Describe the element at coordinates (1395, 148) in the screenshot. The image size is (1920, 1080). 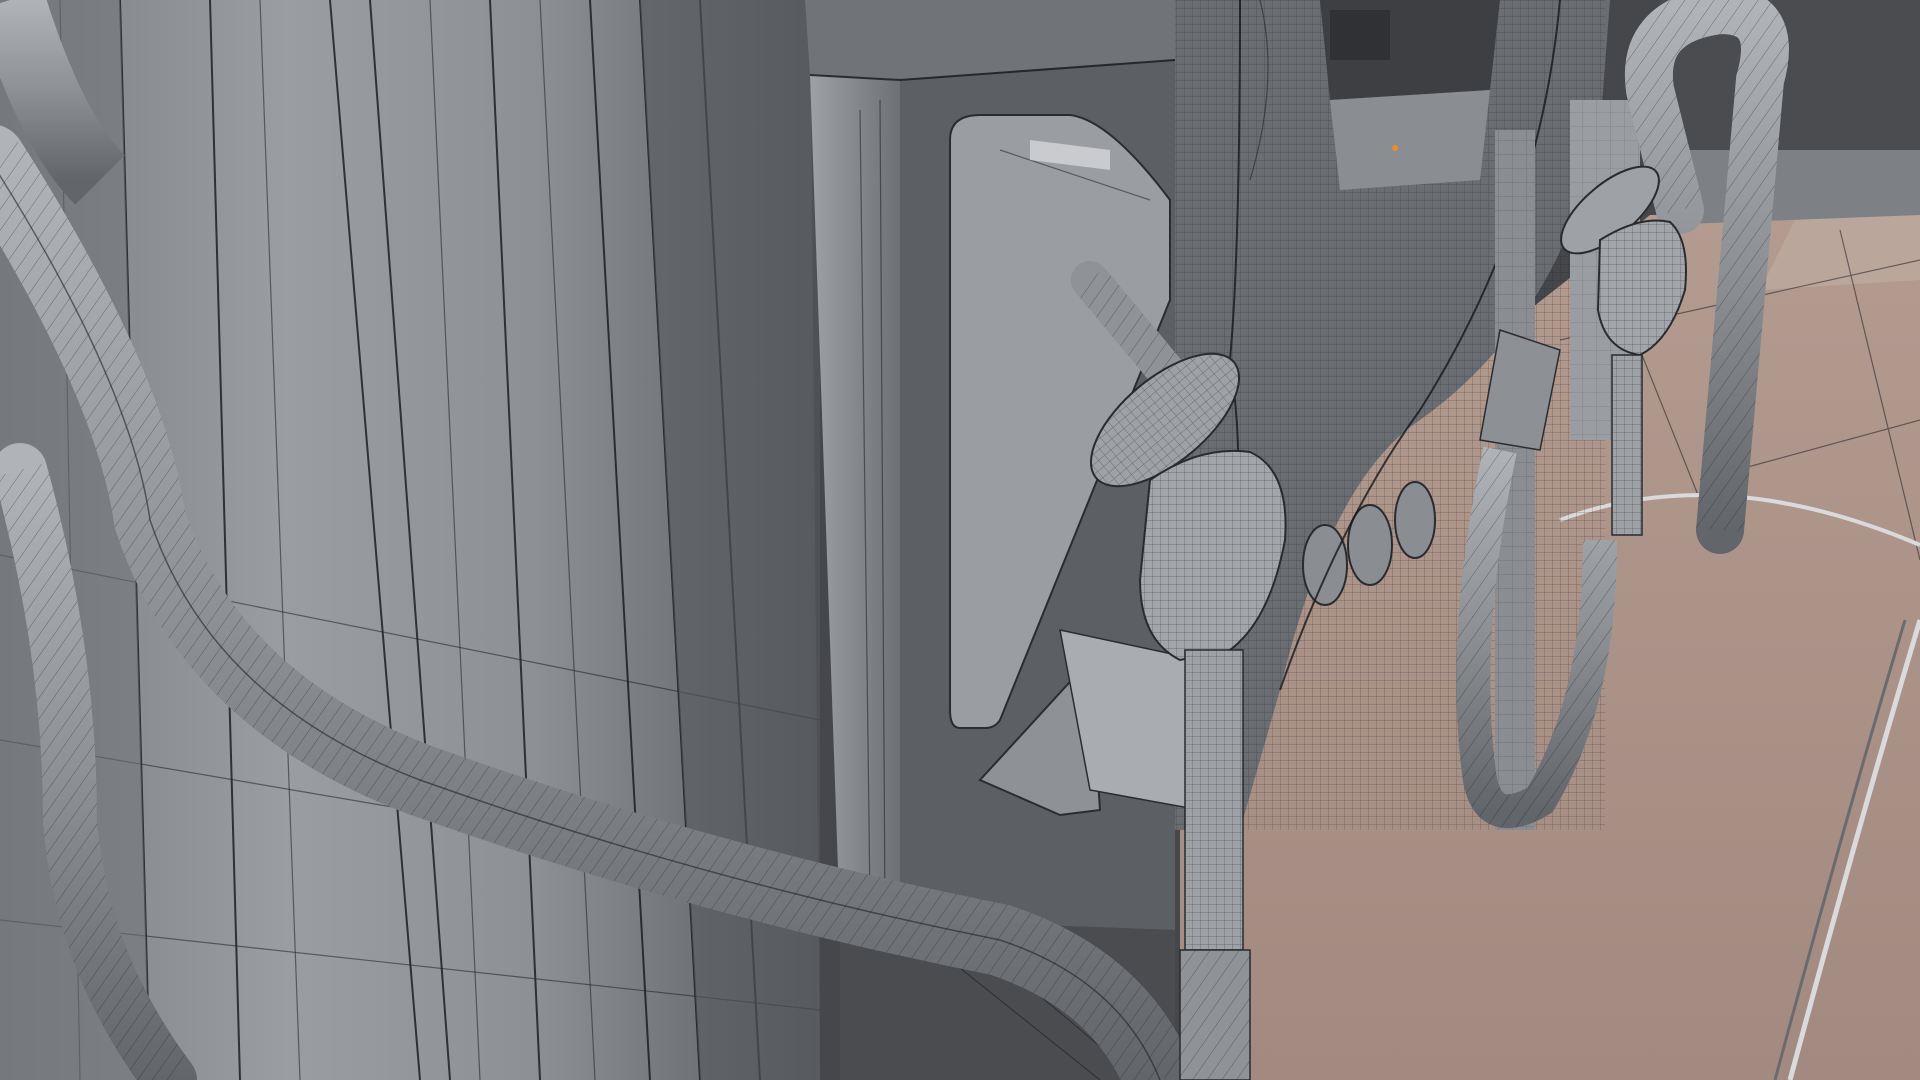
I see `indicator-light` at that location.